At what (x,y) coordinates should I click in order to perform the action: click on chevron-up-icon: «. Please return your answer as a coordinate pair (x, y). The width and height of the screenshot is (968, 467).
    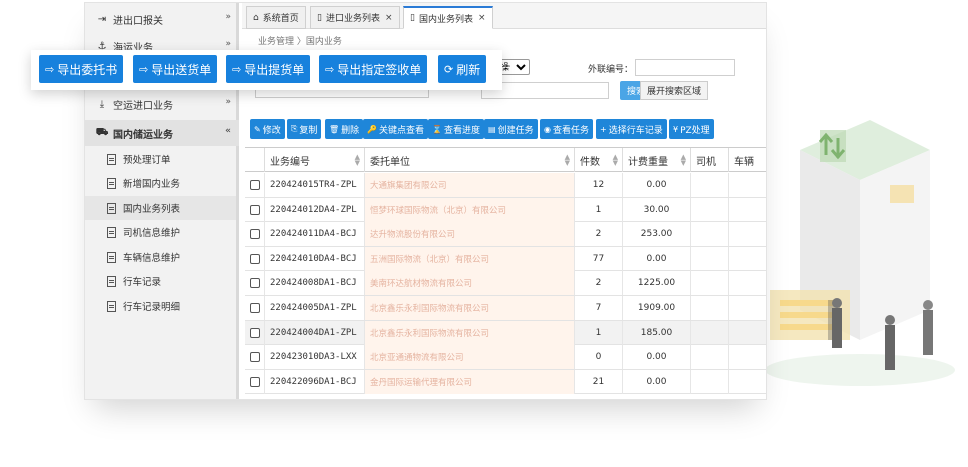
    Looking at the image, I should click on (228, 131).